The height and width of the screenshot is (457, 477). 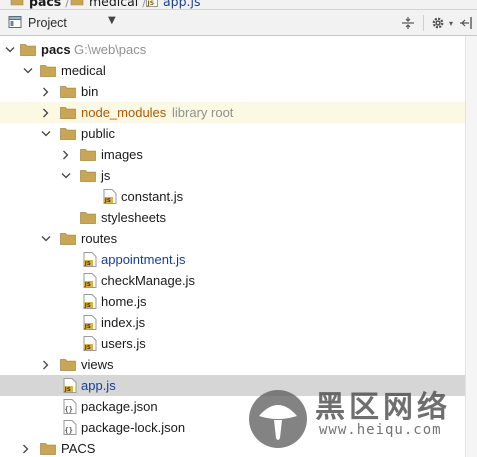 What do you see at coordinates (90, 91) in the screenshot?
I see `tree-item-label: bin` at bounding box center [90, 91].